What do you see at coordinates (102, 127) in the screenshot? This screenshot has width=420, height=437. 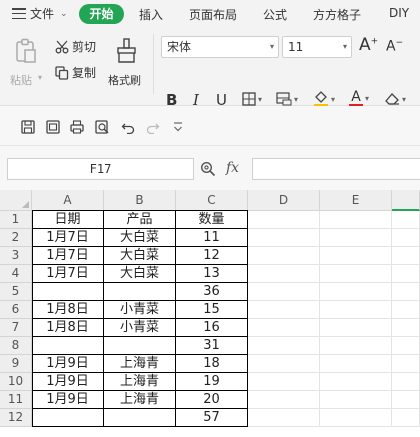 I see `print-preview-icon` at bounding box center [102, 127].